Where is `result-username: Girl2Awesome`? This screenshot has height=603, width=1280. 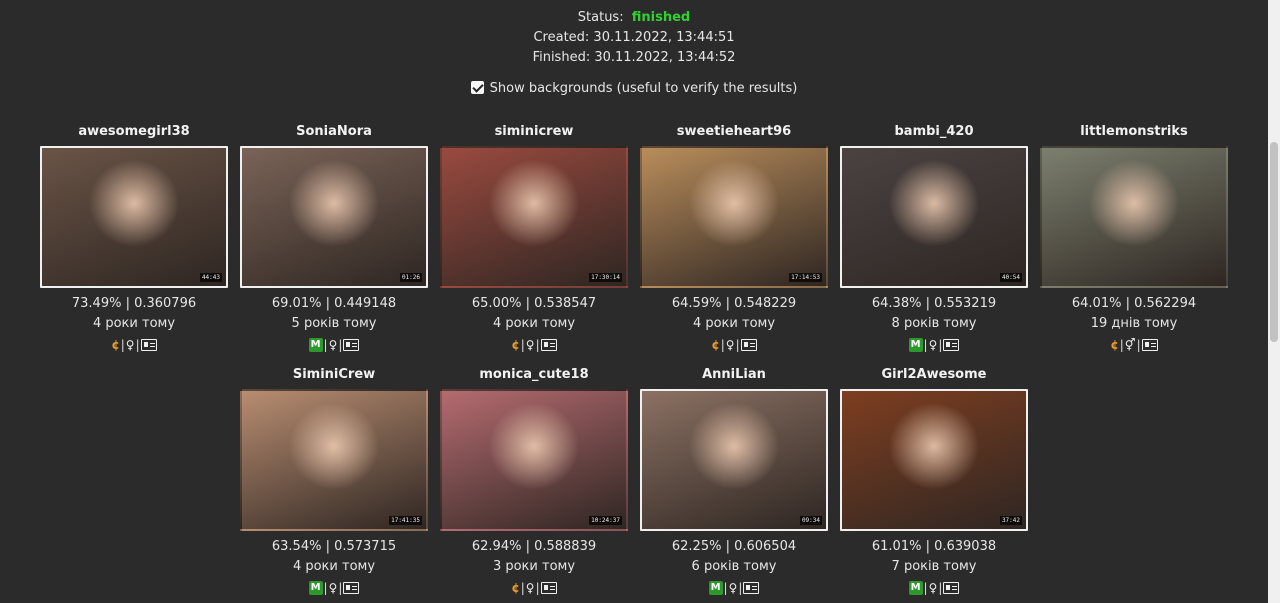 result-username: Girl2Awesome is located at coordinates (934, 375).